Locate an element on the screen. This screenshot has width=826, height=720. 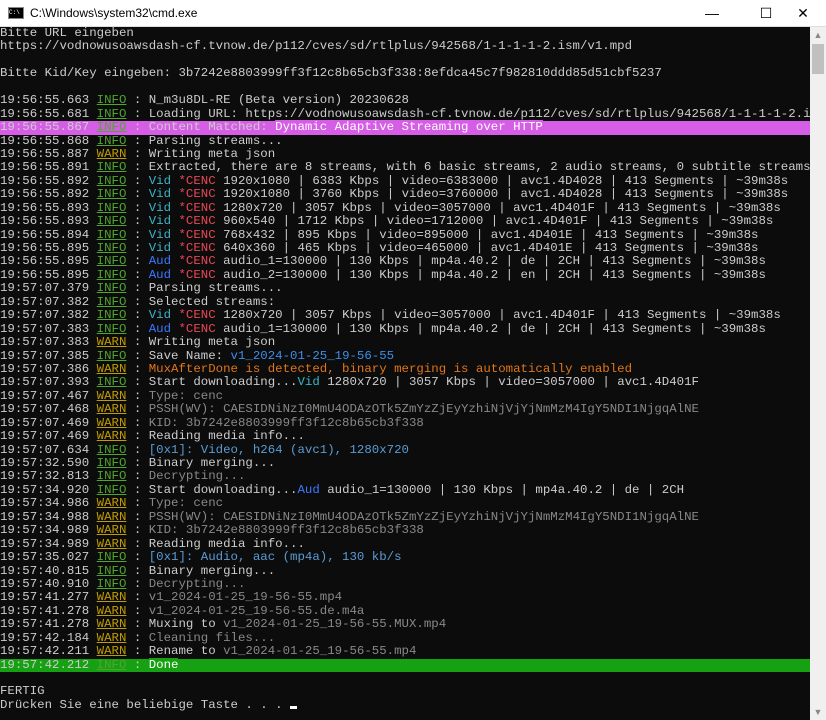
log-timestamp: 19:57:07.382 is located at coordinates (45, 315).